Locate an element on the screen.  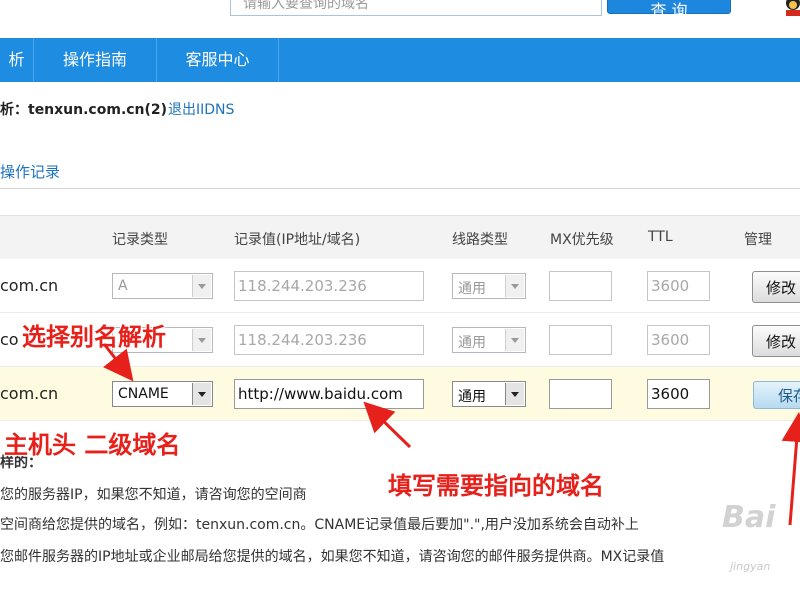
watermark-sub: jingyan is located at coordinates (750, 566).